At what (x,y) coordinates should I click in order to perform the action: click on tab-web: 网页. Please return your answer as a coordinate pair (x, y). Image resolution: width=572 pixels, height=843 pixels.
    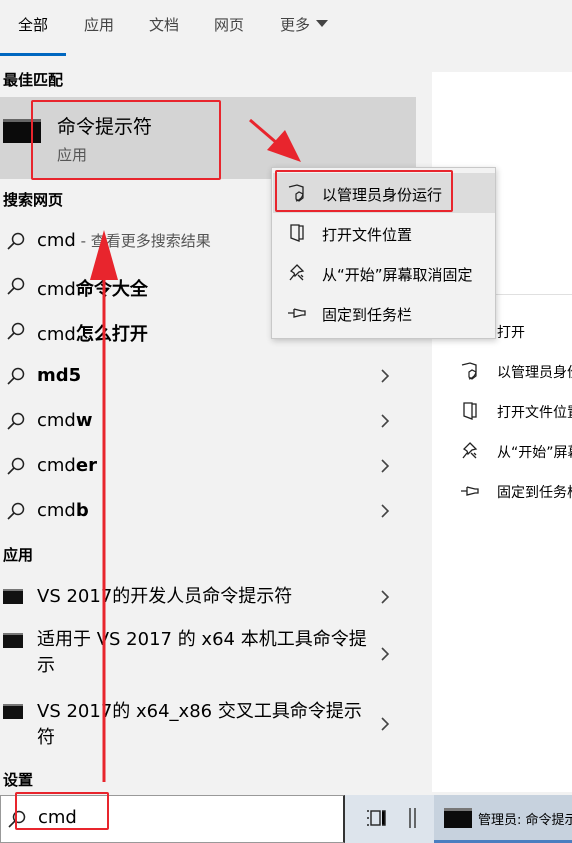
    Looking at the image, I should click on (229, 24).